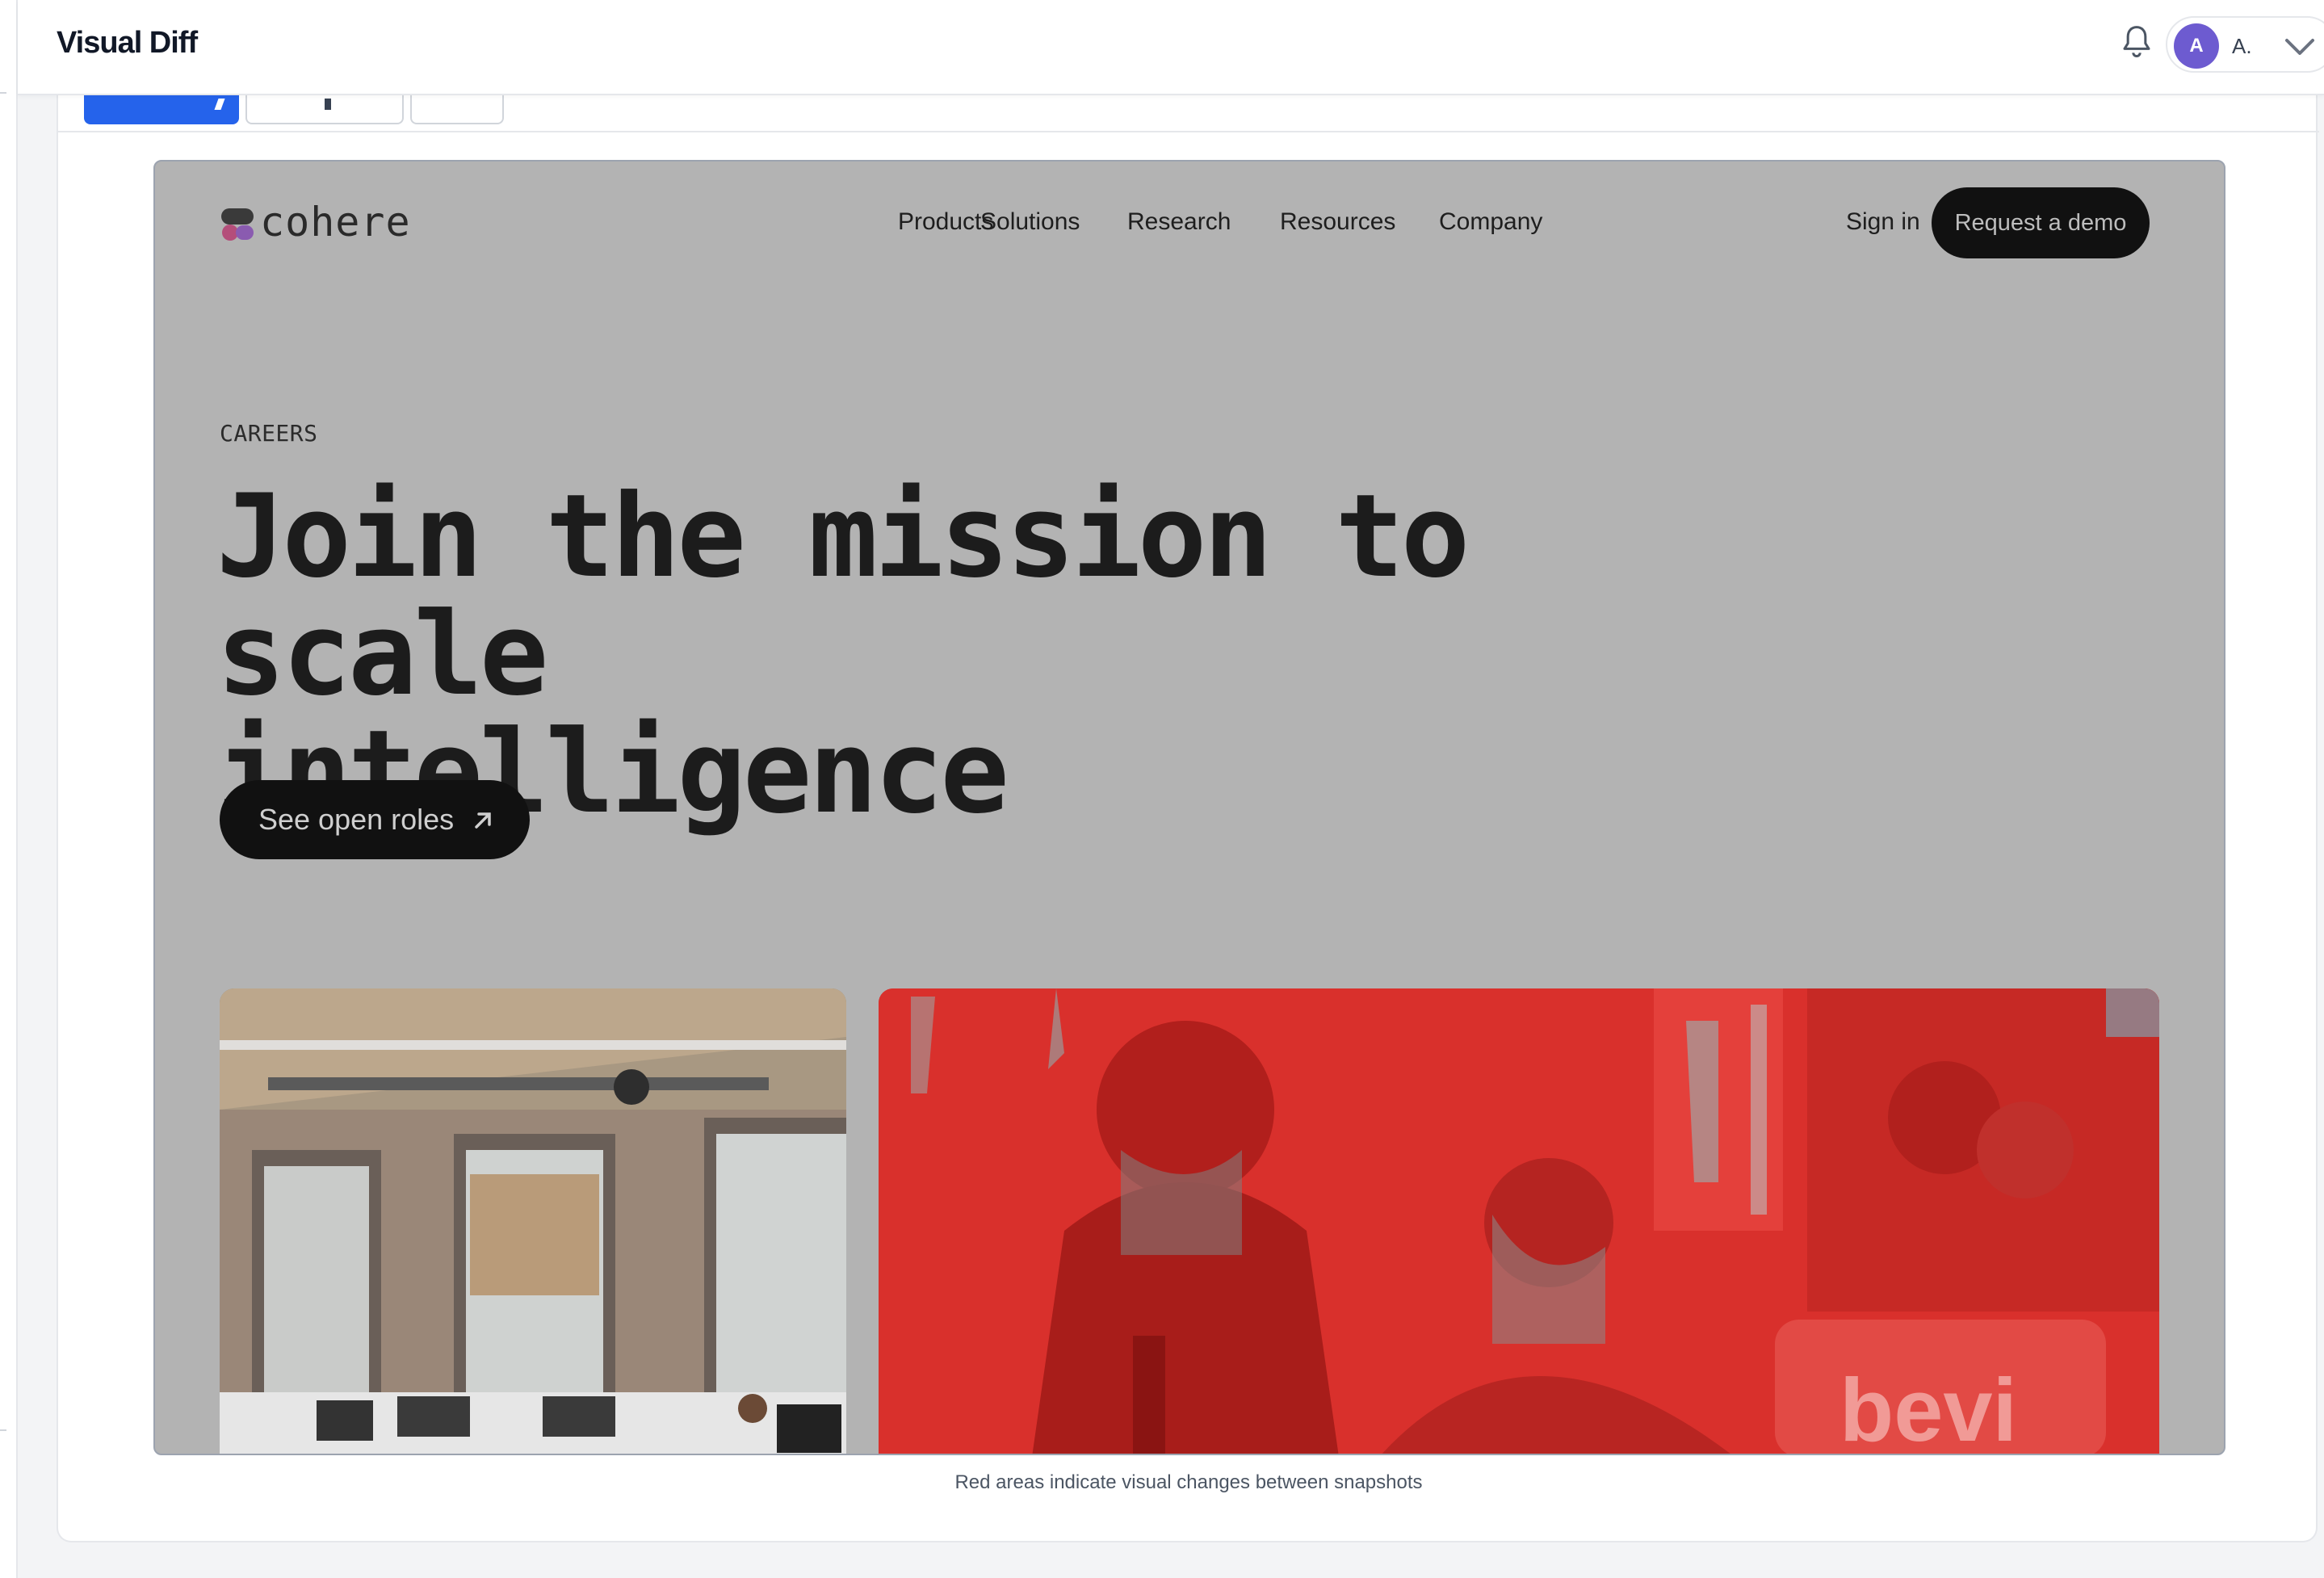 This screenshot has height=1578, width=2324. Describe the element at coordinates (2196, 46) in the screenshot. I see `avatar: A` at that location.